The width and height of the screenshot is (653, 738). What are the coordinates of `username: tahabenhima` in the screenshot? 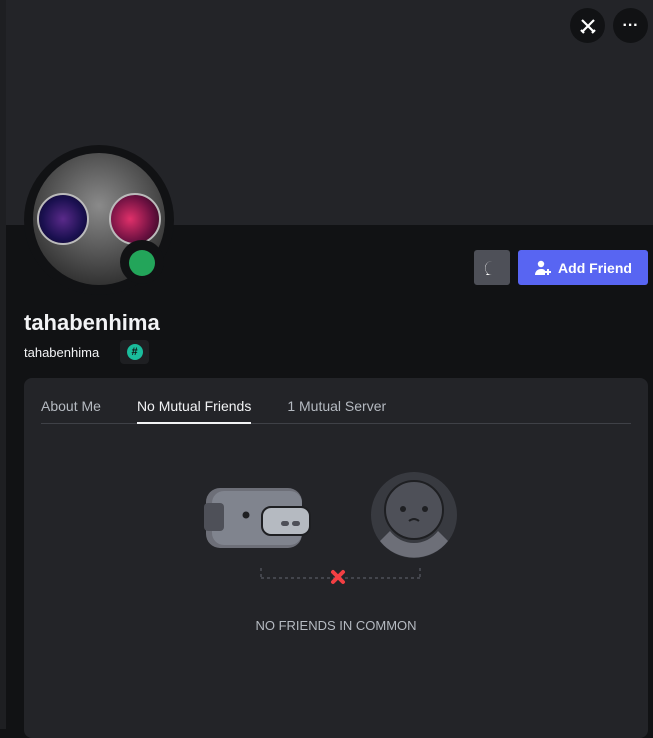 It's located at (62, 352).